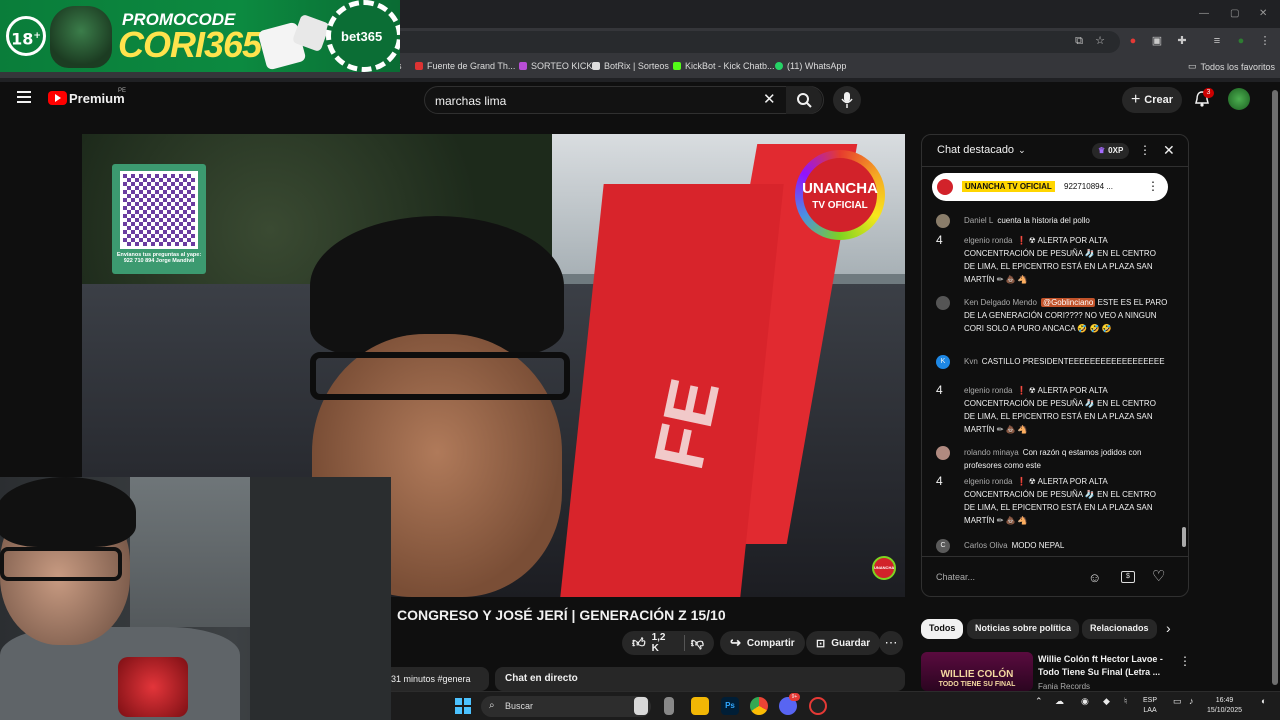 This screenshot has height=720, width=1280. What do you see at coordinates (1191, 701) in the screenshot?
I see `volume-icon: ♪` at bounding box center [1191, 701].